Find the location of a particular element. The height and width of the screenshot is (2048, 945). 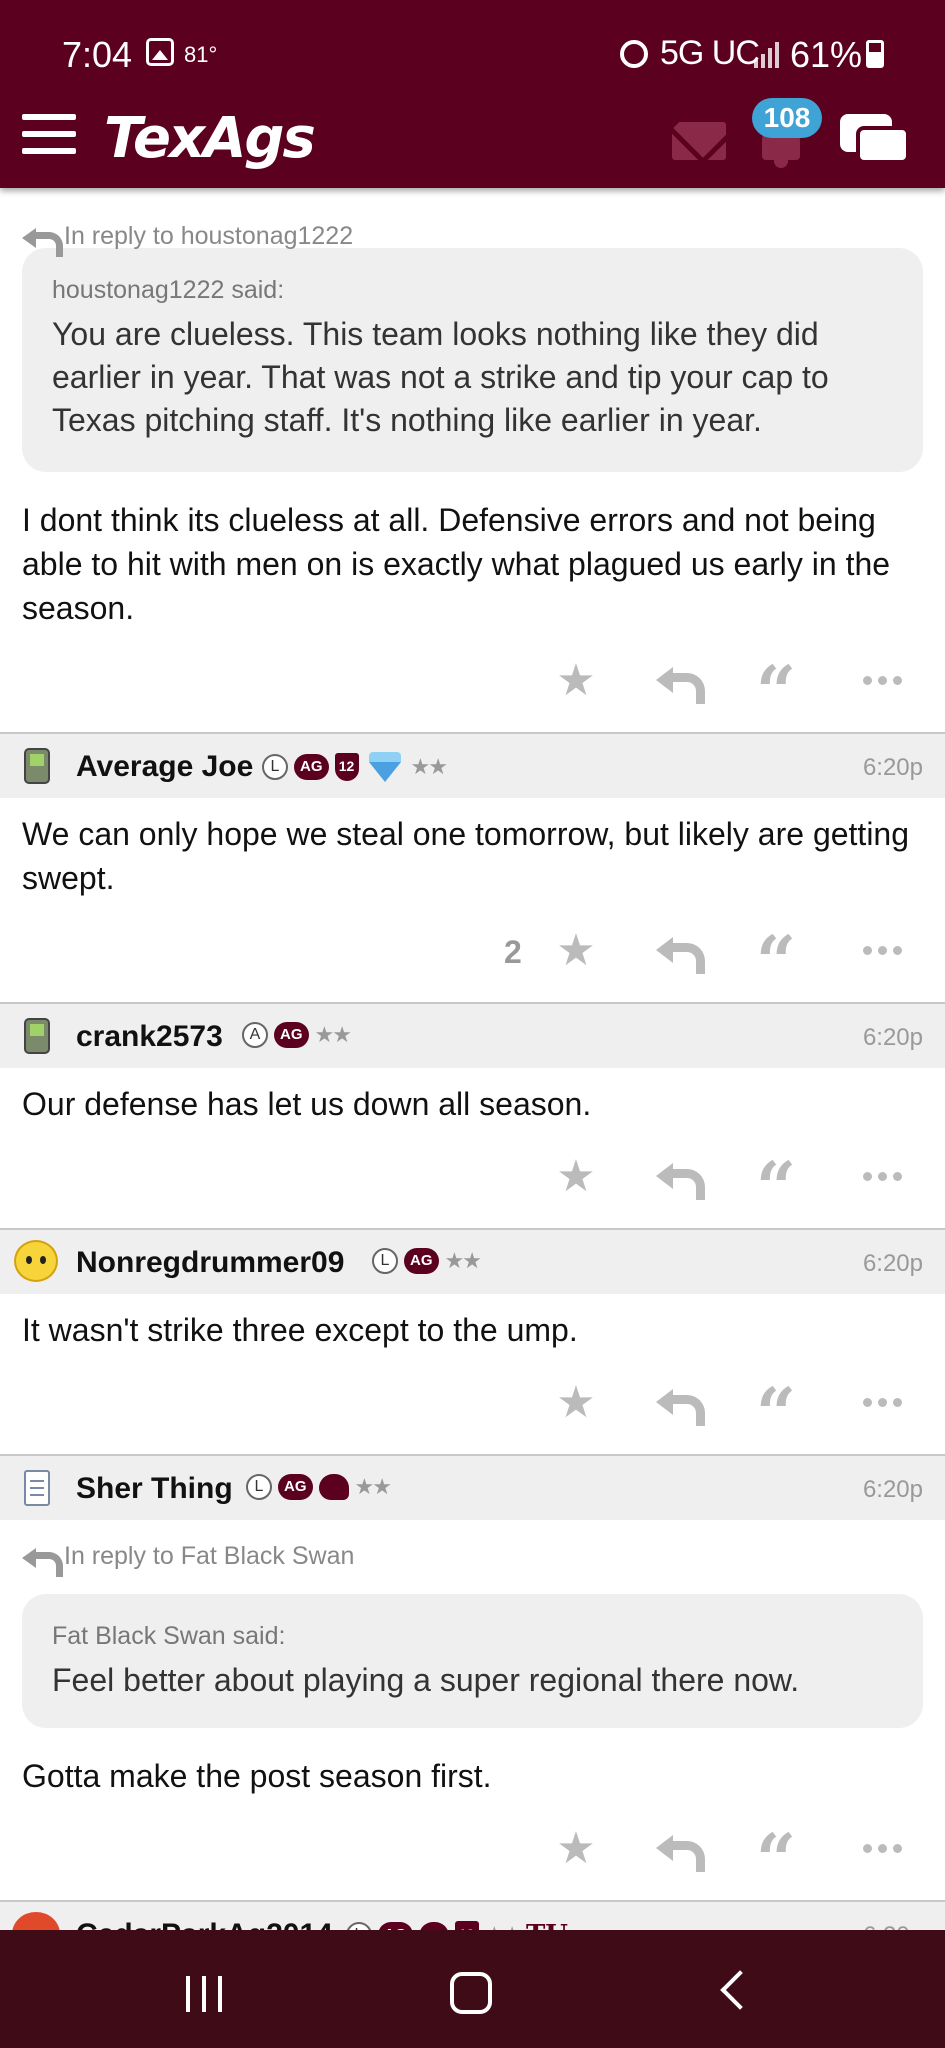

system-nav-bar is located at coordinates (472, 1989).